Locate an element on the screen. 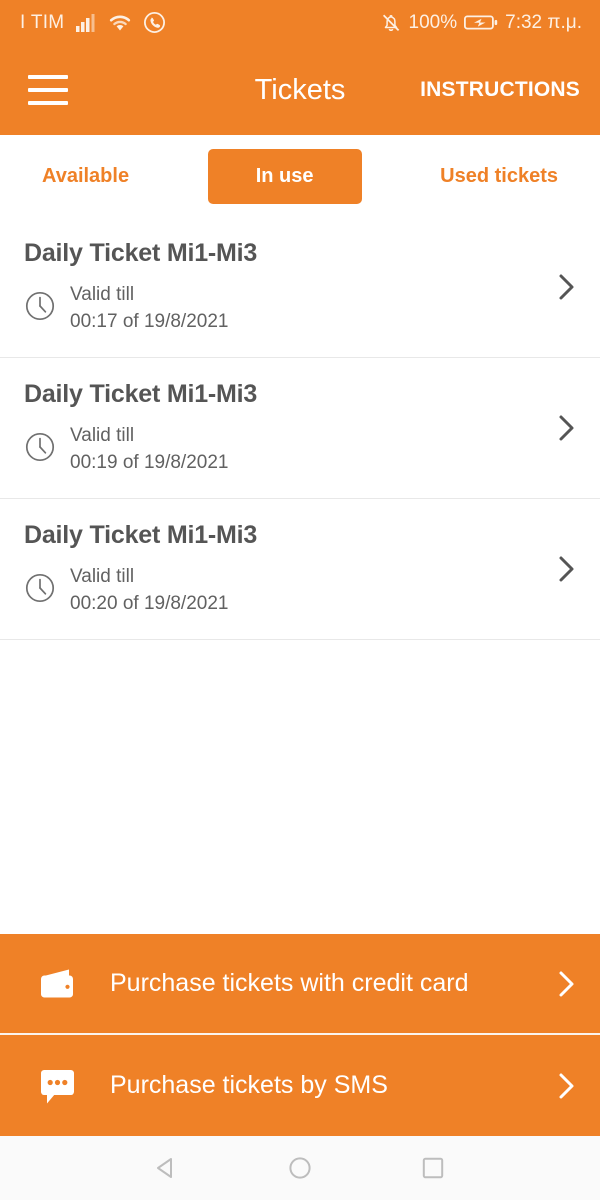 The height and width of the screenshot is (1200, 600). recents-square-icon is located at coordinates (433, 1168).